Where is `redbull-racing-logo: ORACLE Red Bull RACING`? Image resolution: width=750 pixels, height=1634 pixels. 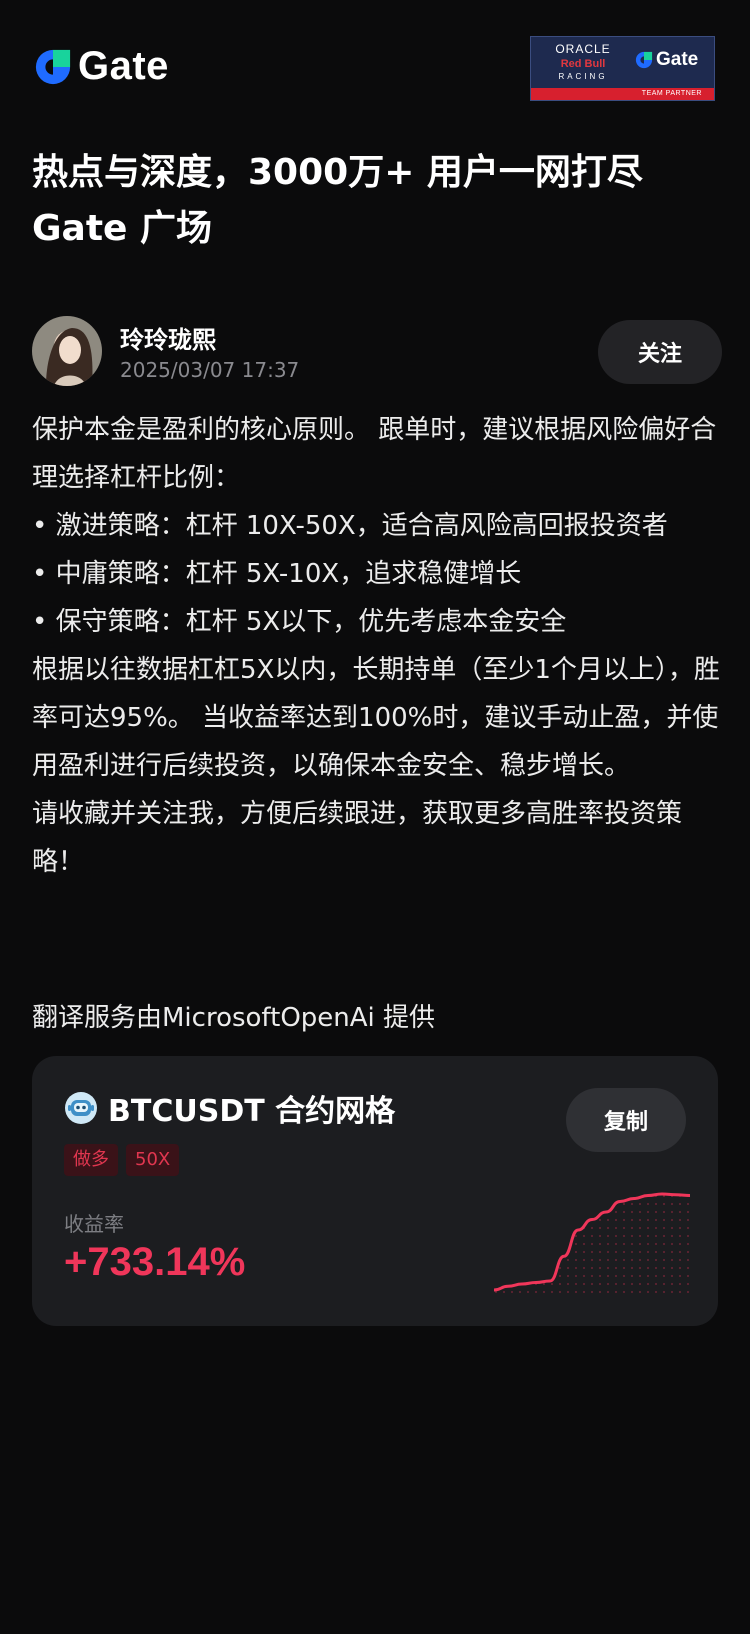 redbull-racing-logo: ORACLE Red Bull RACING is located at coordinates (583, 61).